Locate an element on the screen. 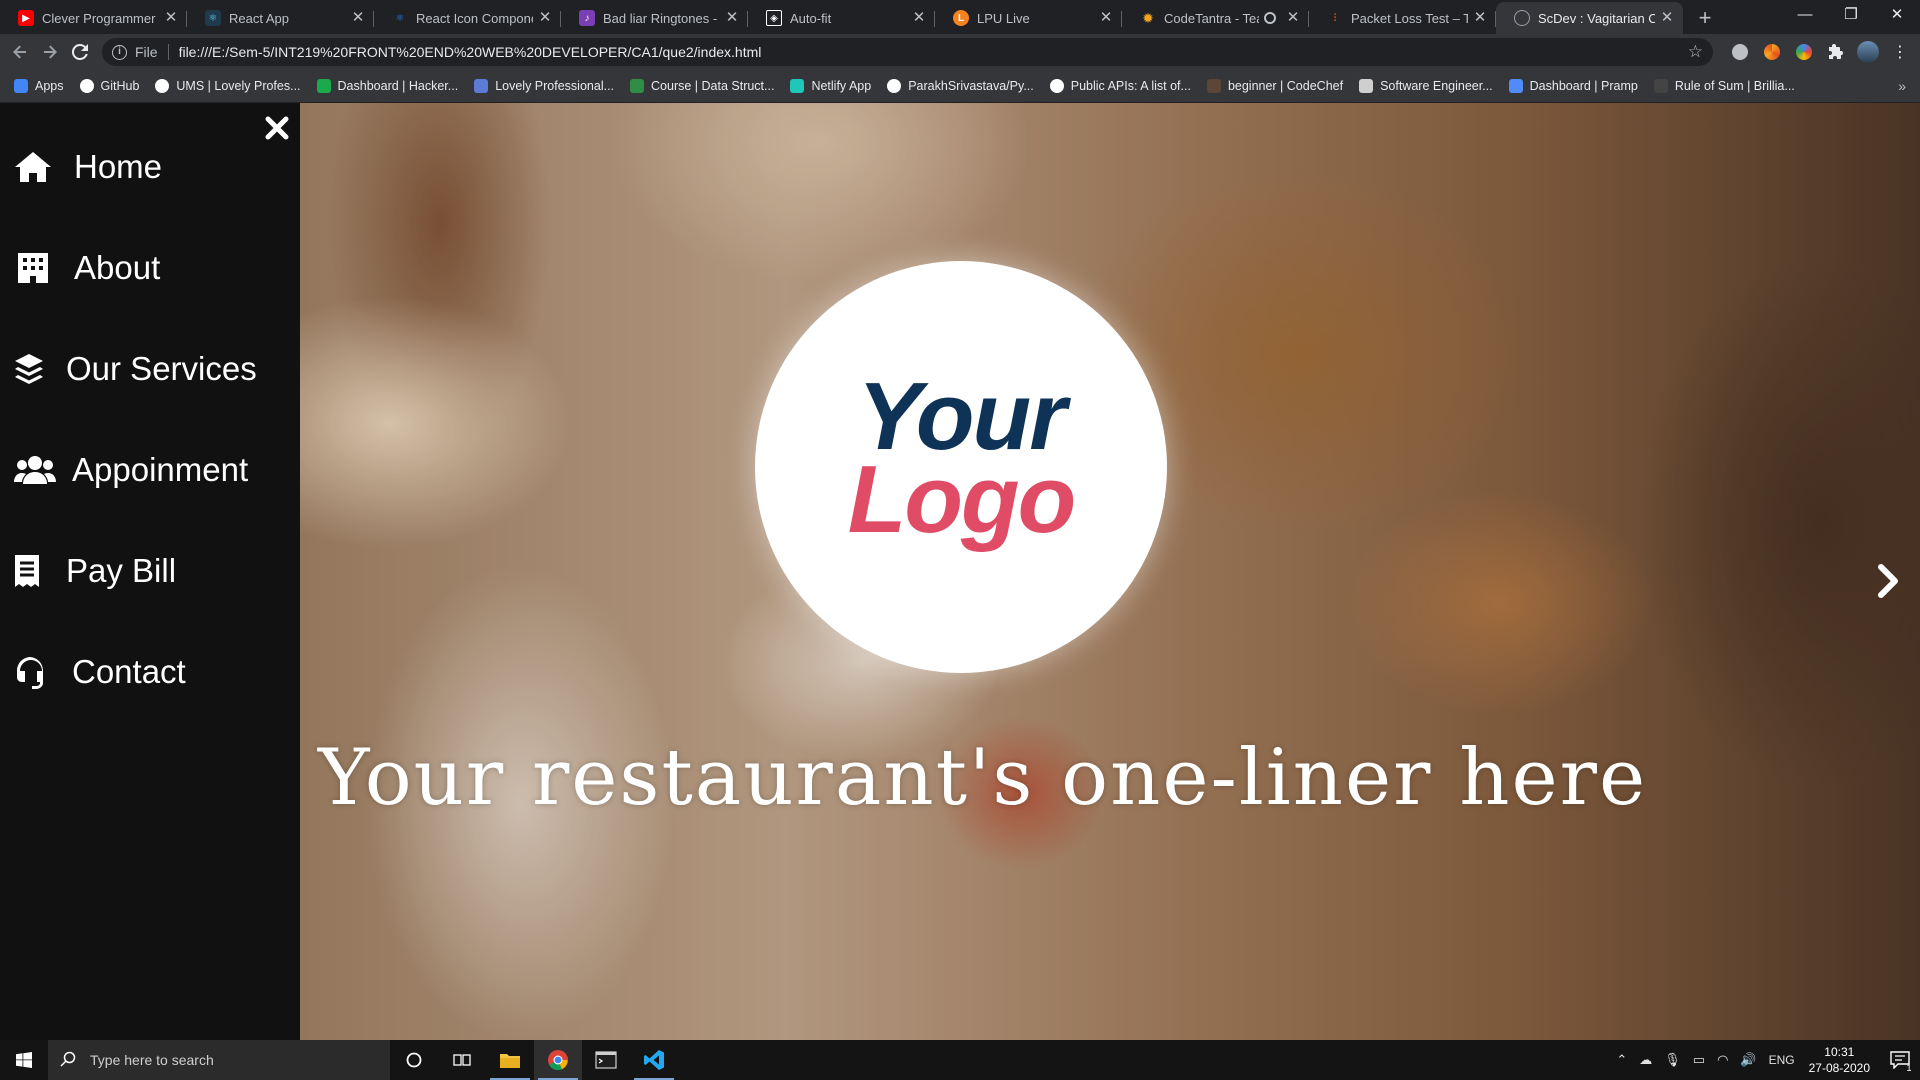  forward-button is located at coordinates (50, 52).